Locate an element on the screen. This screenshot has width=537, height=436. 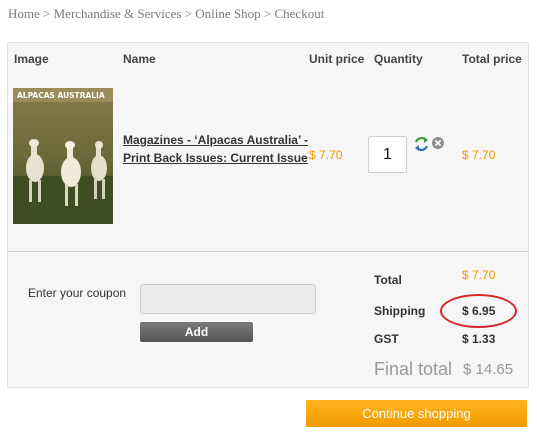
total-value: $ 7.70 is located at coordinates (479, 275).